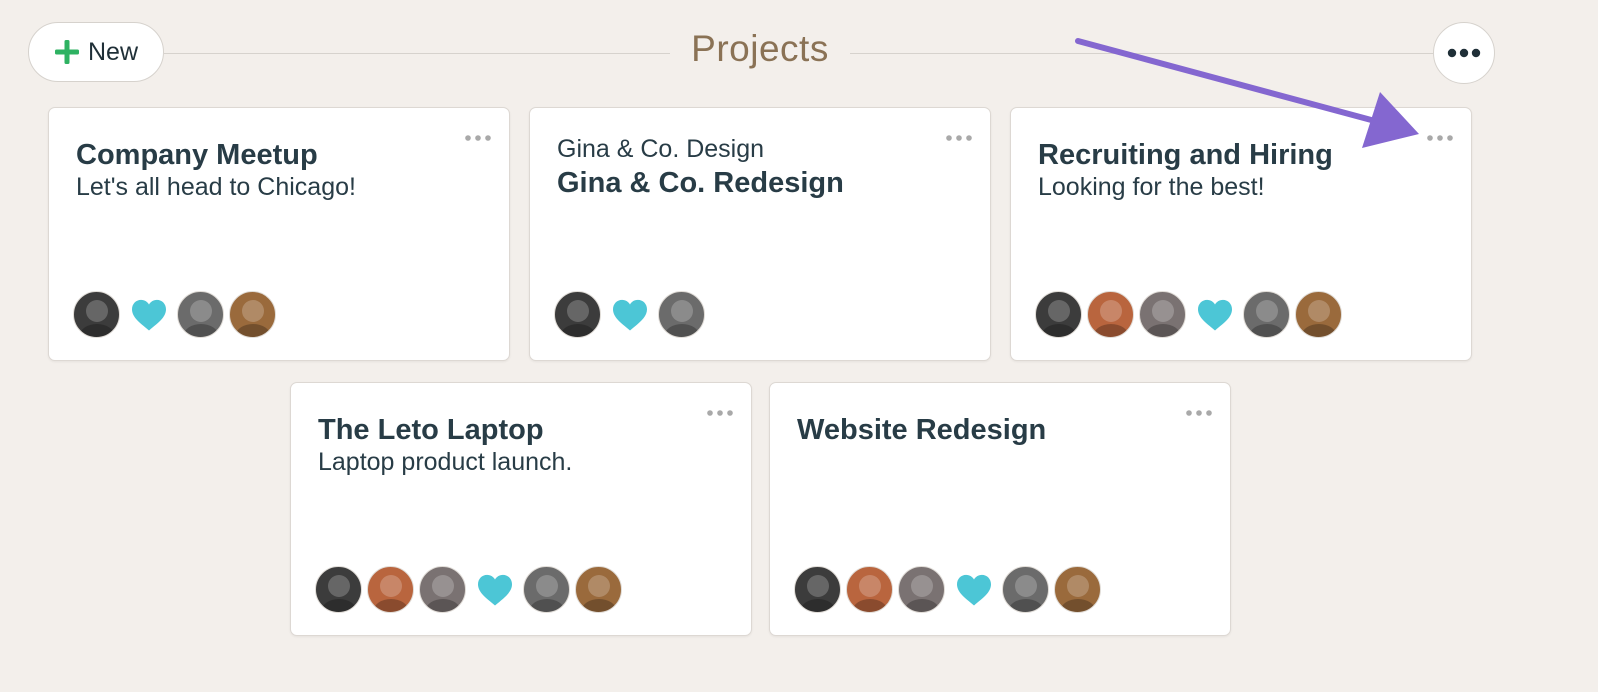 The image size is (1598, 692). Describe the element at coordinates (521, 509) in the screenshot. I see `project-card-leto-laptop: The Leto Laptop Laptop product launch.` at that location.